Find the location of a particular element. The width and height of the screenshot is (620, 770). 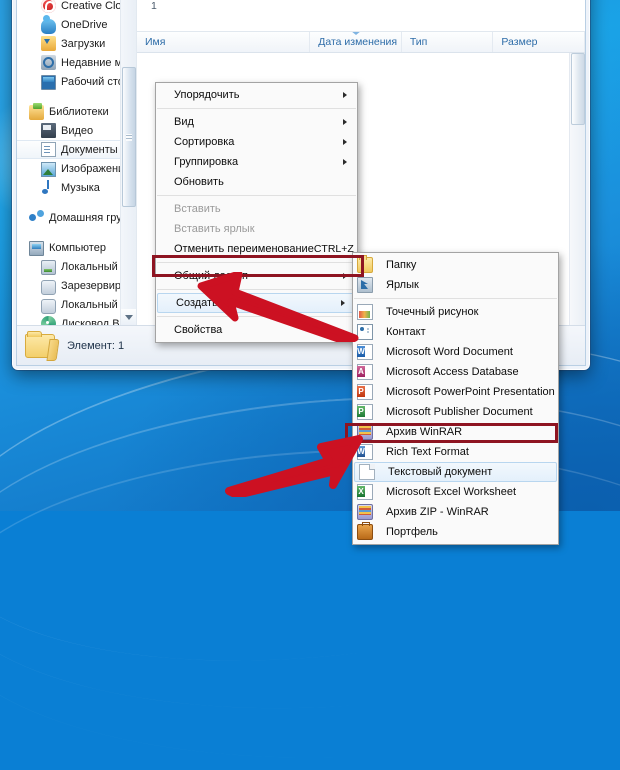

menu-item-rich-text-format: Rich Text Format is located at coordinates (455, 452).